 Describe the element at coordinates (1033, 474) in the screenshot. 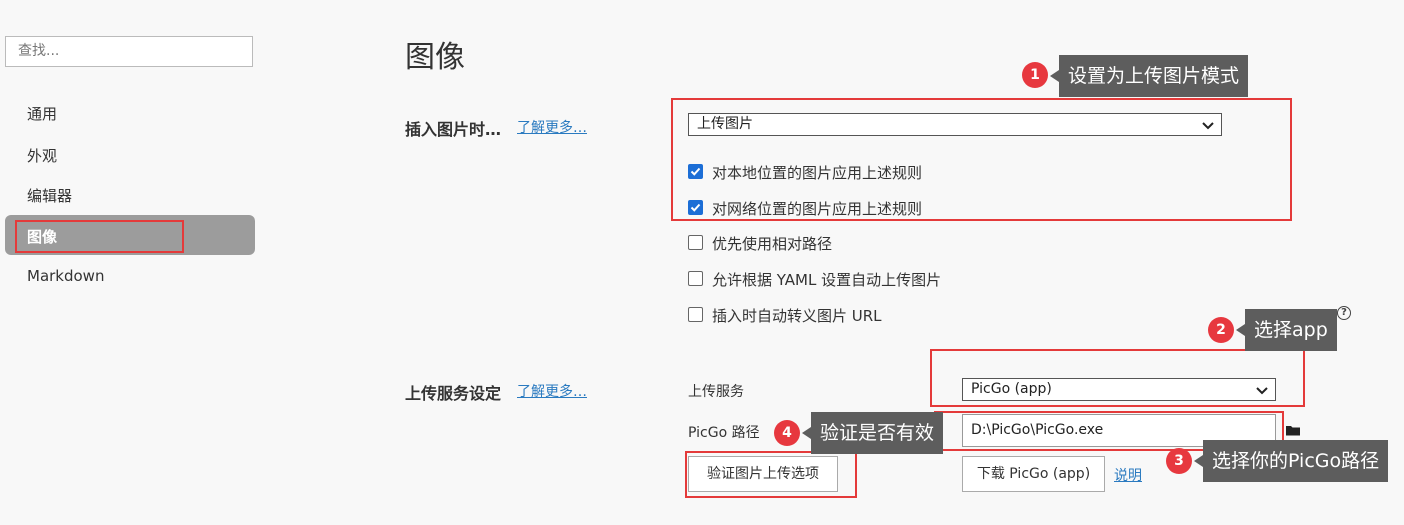

I see `download-picgo-button: 下载 PicGo (app)` at that location.